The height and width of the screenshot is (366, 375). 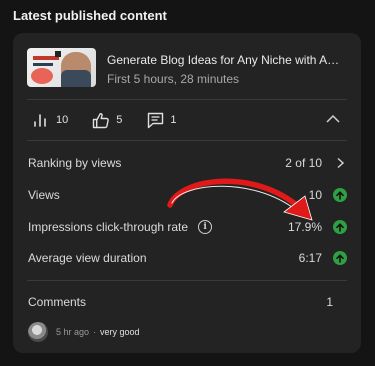 I want to click on bar-chart-icon, so click(x=41, y=120).